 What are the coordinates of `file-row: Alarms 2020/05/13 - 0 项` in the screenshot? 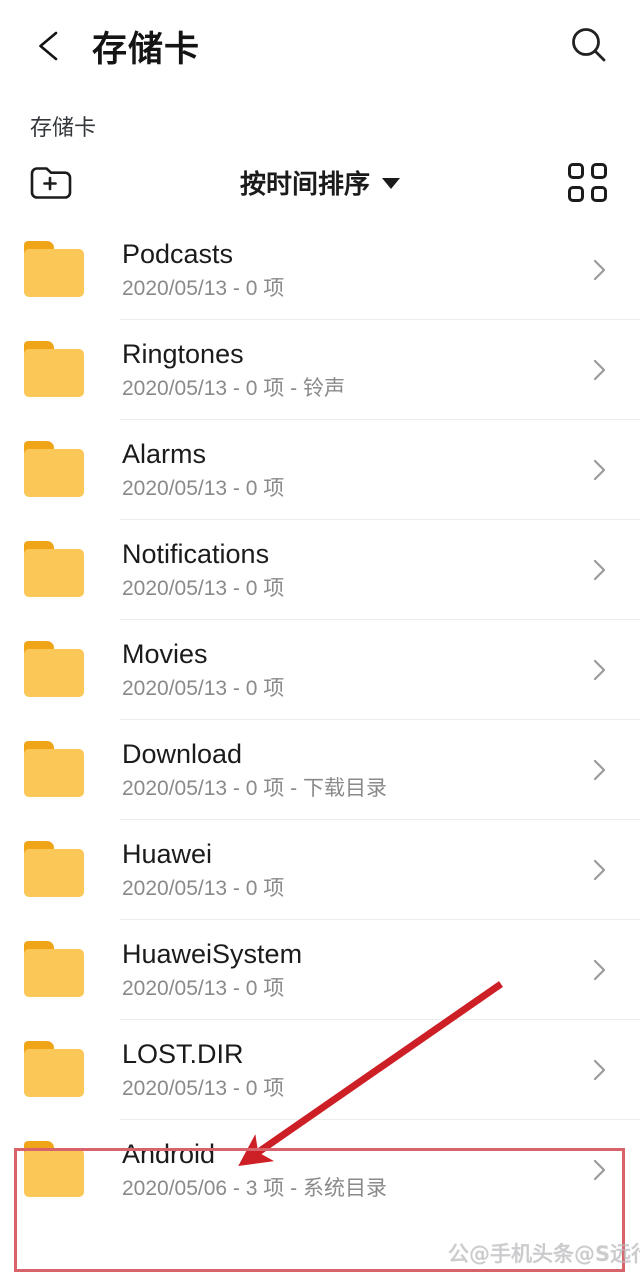 It's located at (320, 470).